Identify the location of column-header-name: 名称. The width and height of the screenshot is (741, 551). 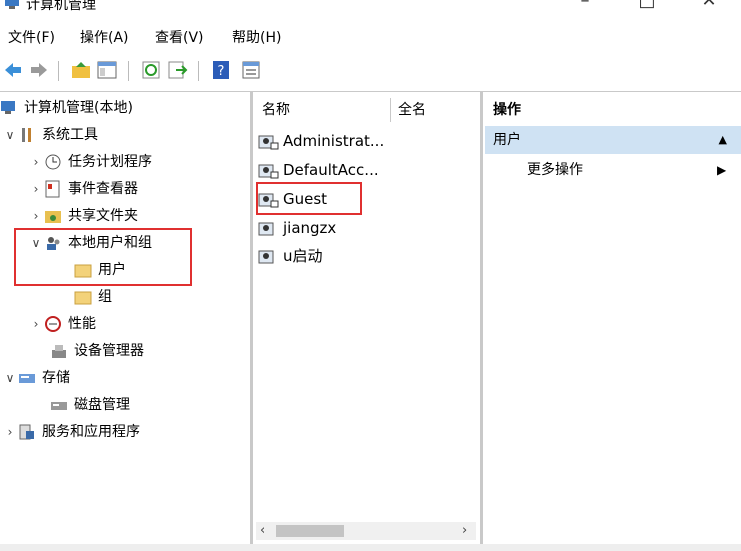
(276, 110).